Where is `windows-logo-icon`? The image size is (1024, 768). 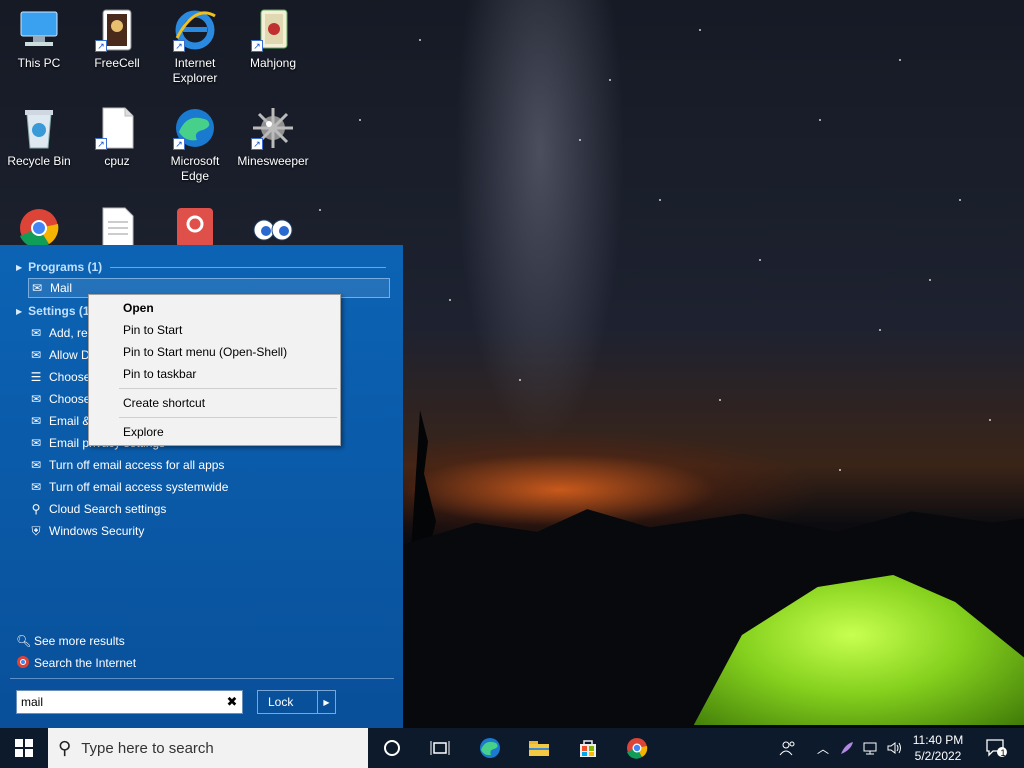 windows-logo-icon is located at coordinates (24, 748).